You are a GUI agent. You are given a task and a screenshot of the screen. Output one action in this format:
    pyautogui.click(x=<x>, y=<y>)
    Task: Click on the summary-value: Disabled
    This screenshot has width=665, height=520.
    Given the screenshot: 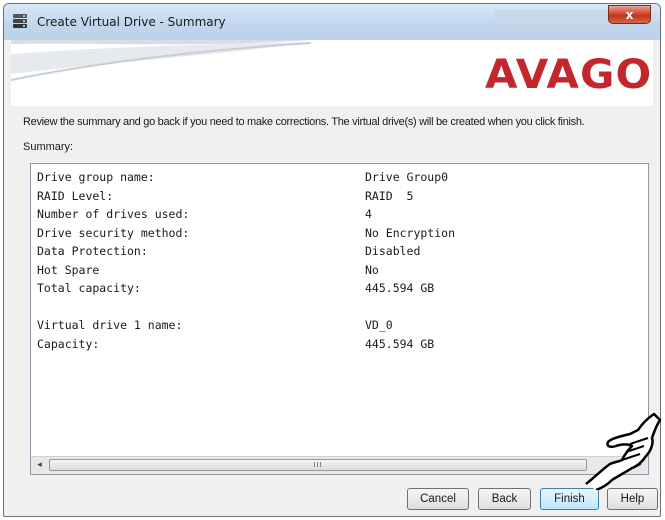 What is the action you would take?
    pyautogui.click(x=393, y=251)
    